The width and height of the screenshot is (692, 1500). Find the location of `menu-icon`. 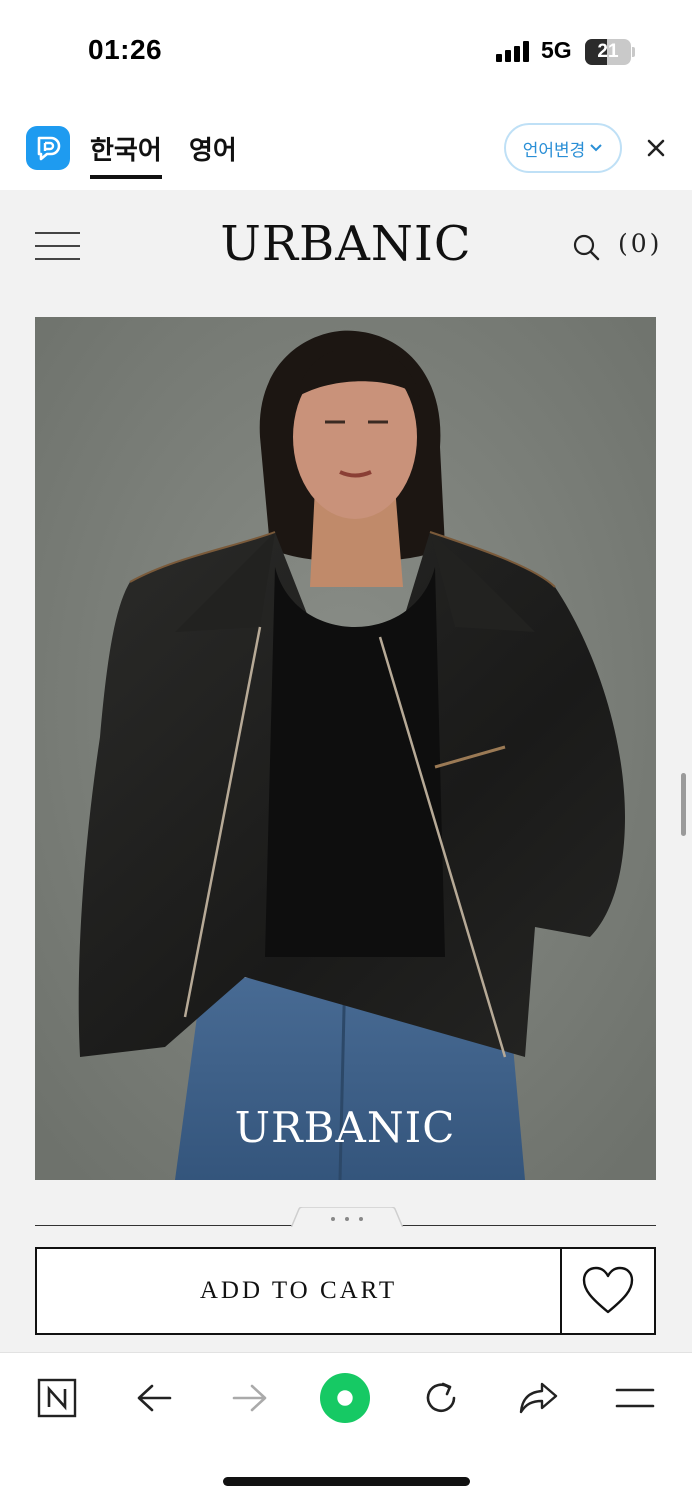

menu-icon is located at coordinates (635, 1398).